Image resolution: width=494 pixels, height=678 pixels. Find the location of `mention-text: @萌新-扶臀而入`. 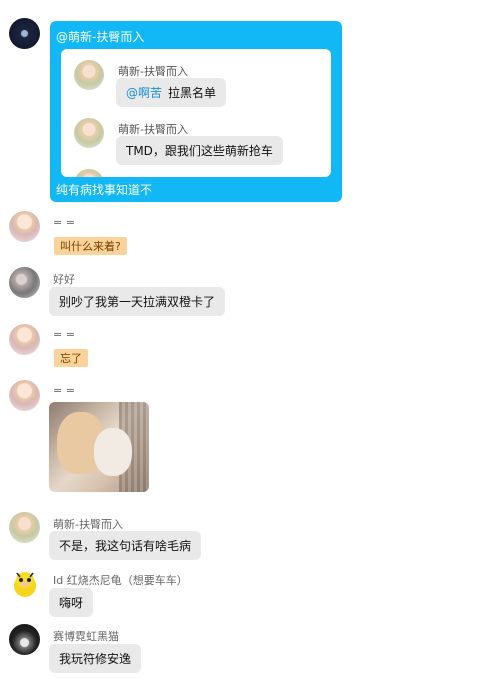

mention-text: @萌新-扶臀而入 is located at coordinates (100, 37).